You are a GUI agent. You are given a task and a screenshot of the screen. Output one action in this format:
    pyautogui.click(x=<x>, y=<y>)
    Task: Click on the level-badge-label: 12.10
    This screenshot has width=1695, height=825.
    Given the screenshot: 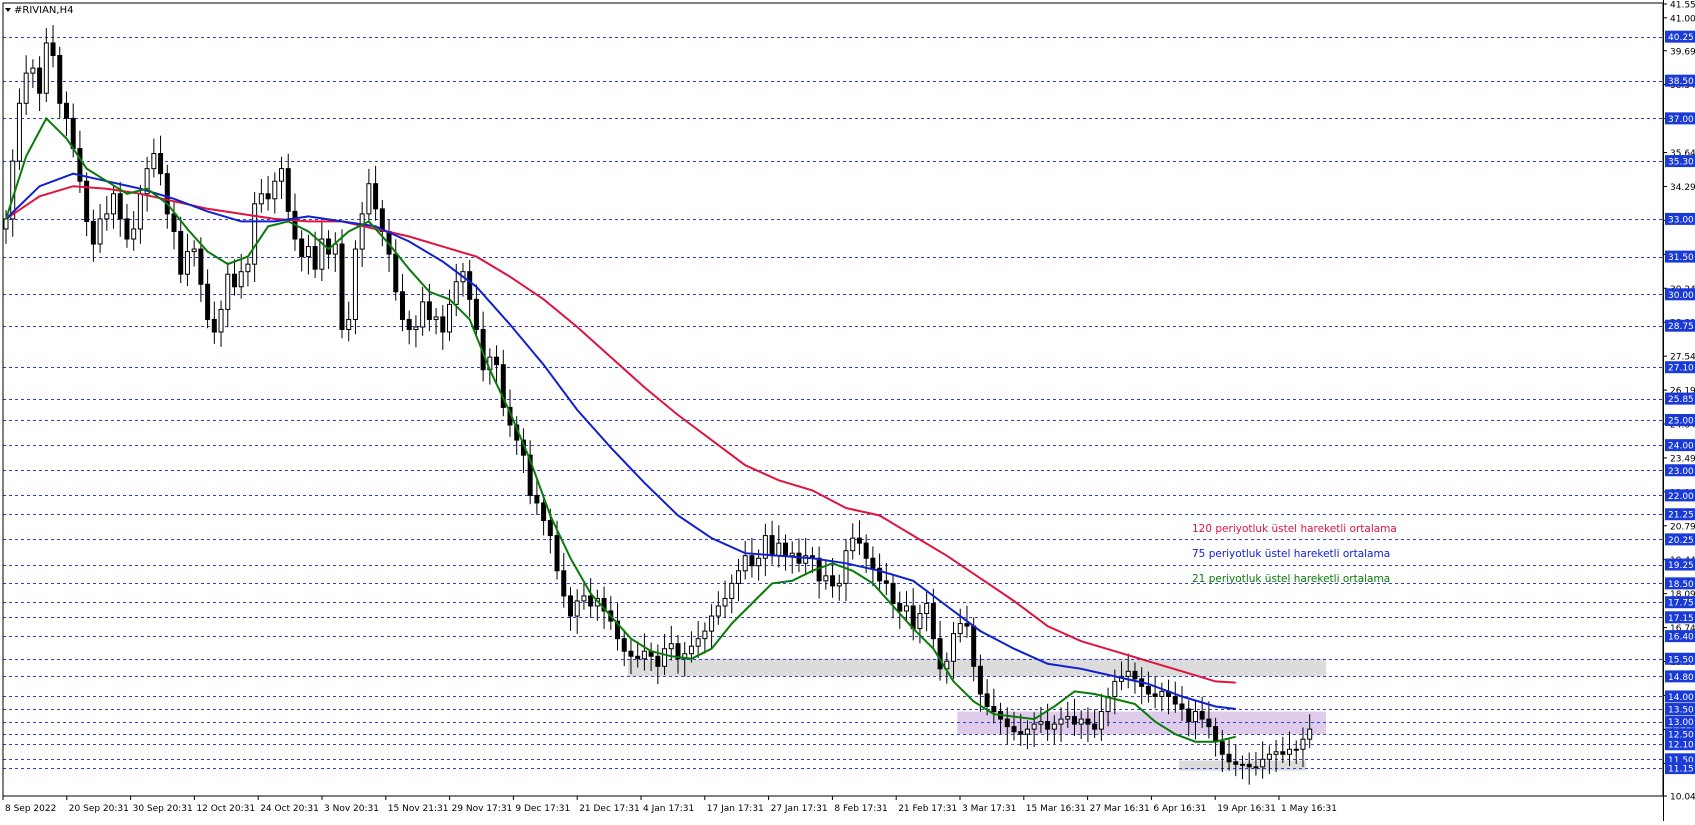 What is the action you would take?
    pyautogui.click(x=1681, y=746)
    